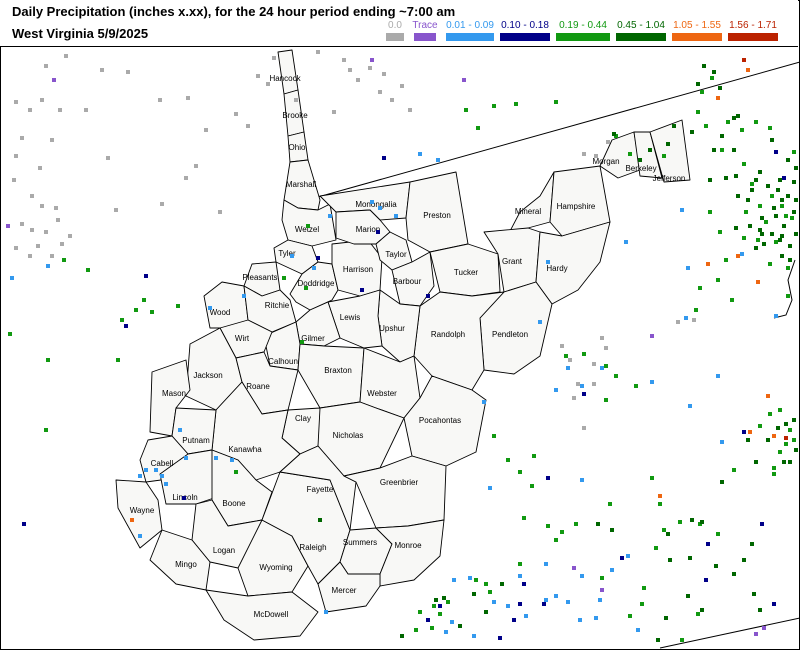  Describe the element at coordinates (525, 25) in the screenshot. I see `legend-label: 0.10 - 0.18` at that location.